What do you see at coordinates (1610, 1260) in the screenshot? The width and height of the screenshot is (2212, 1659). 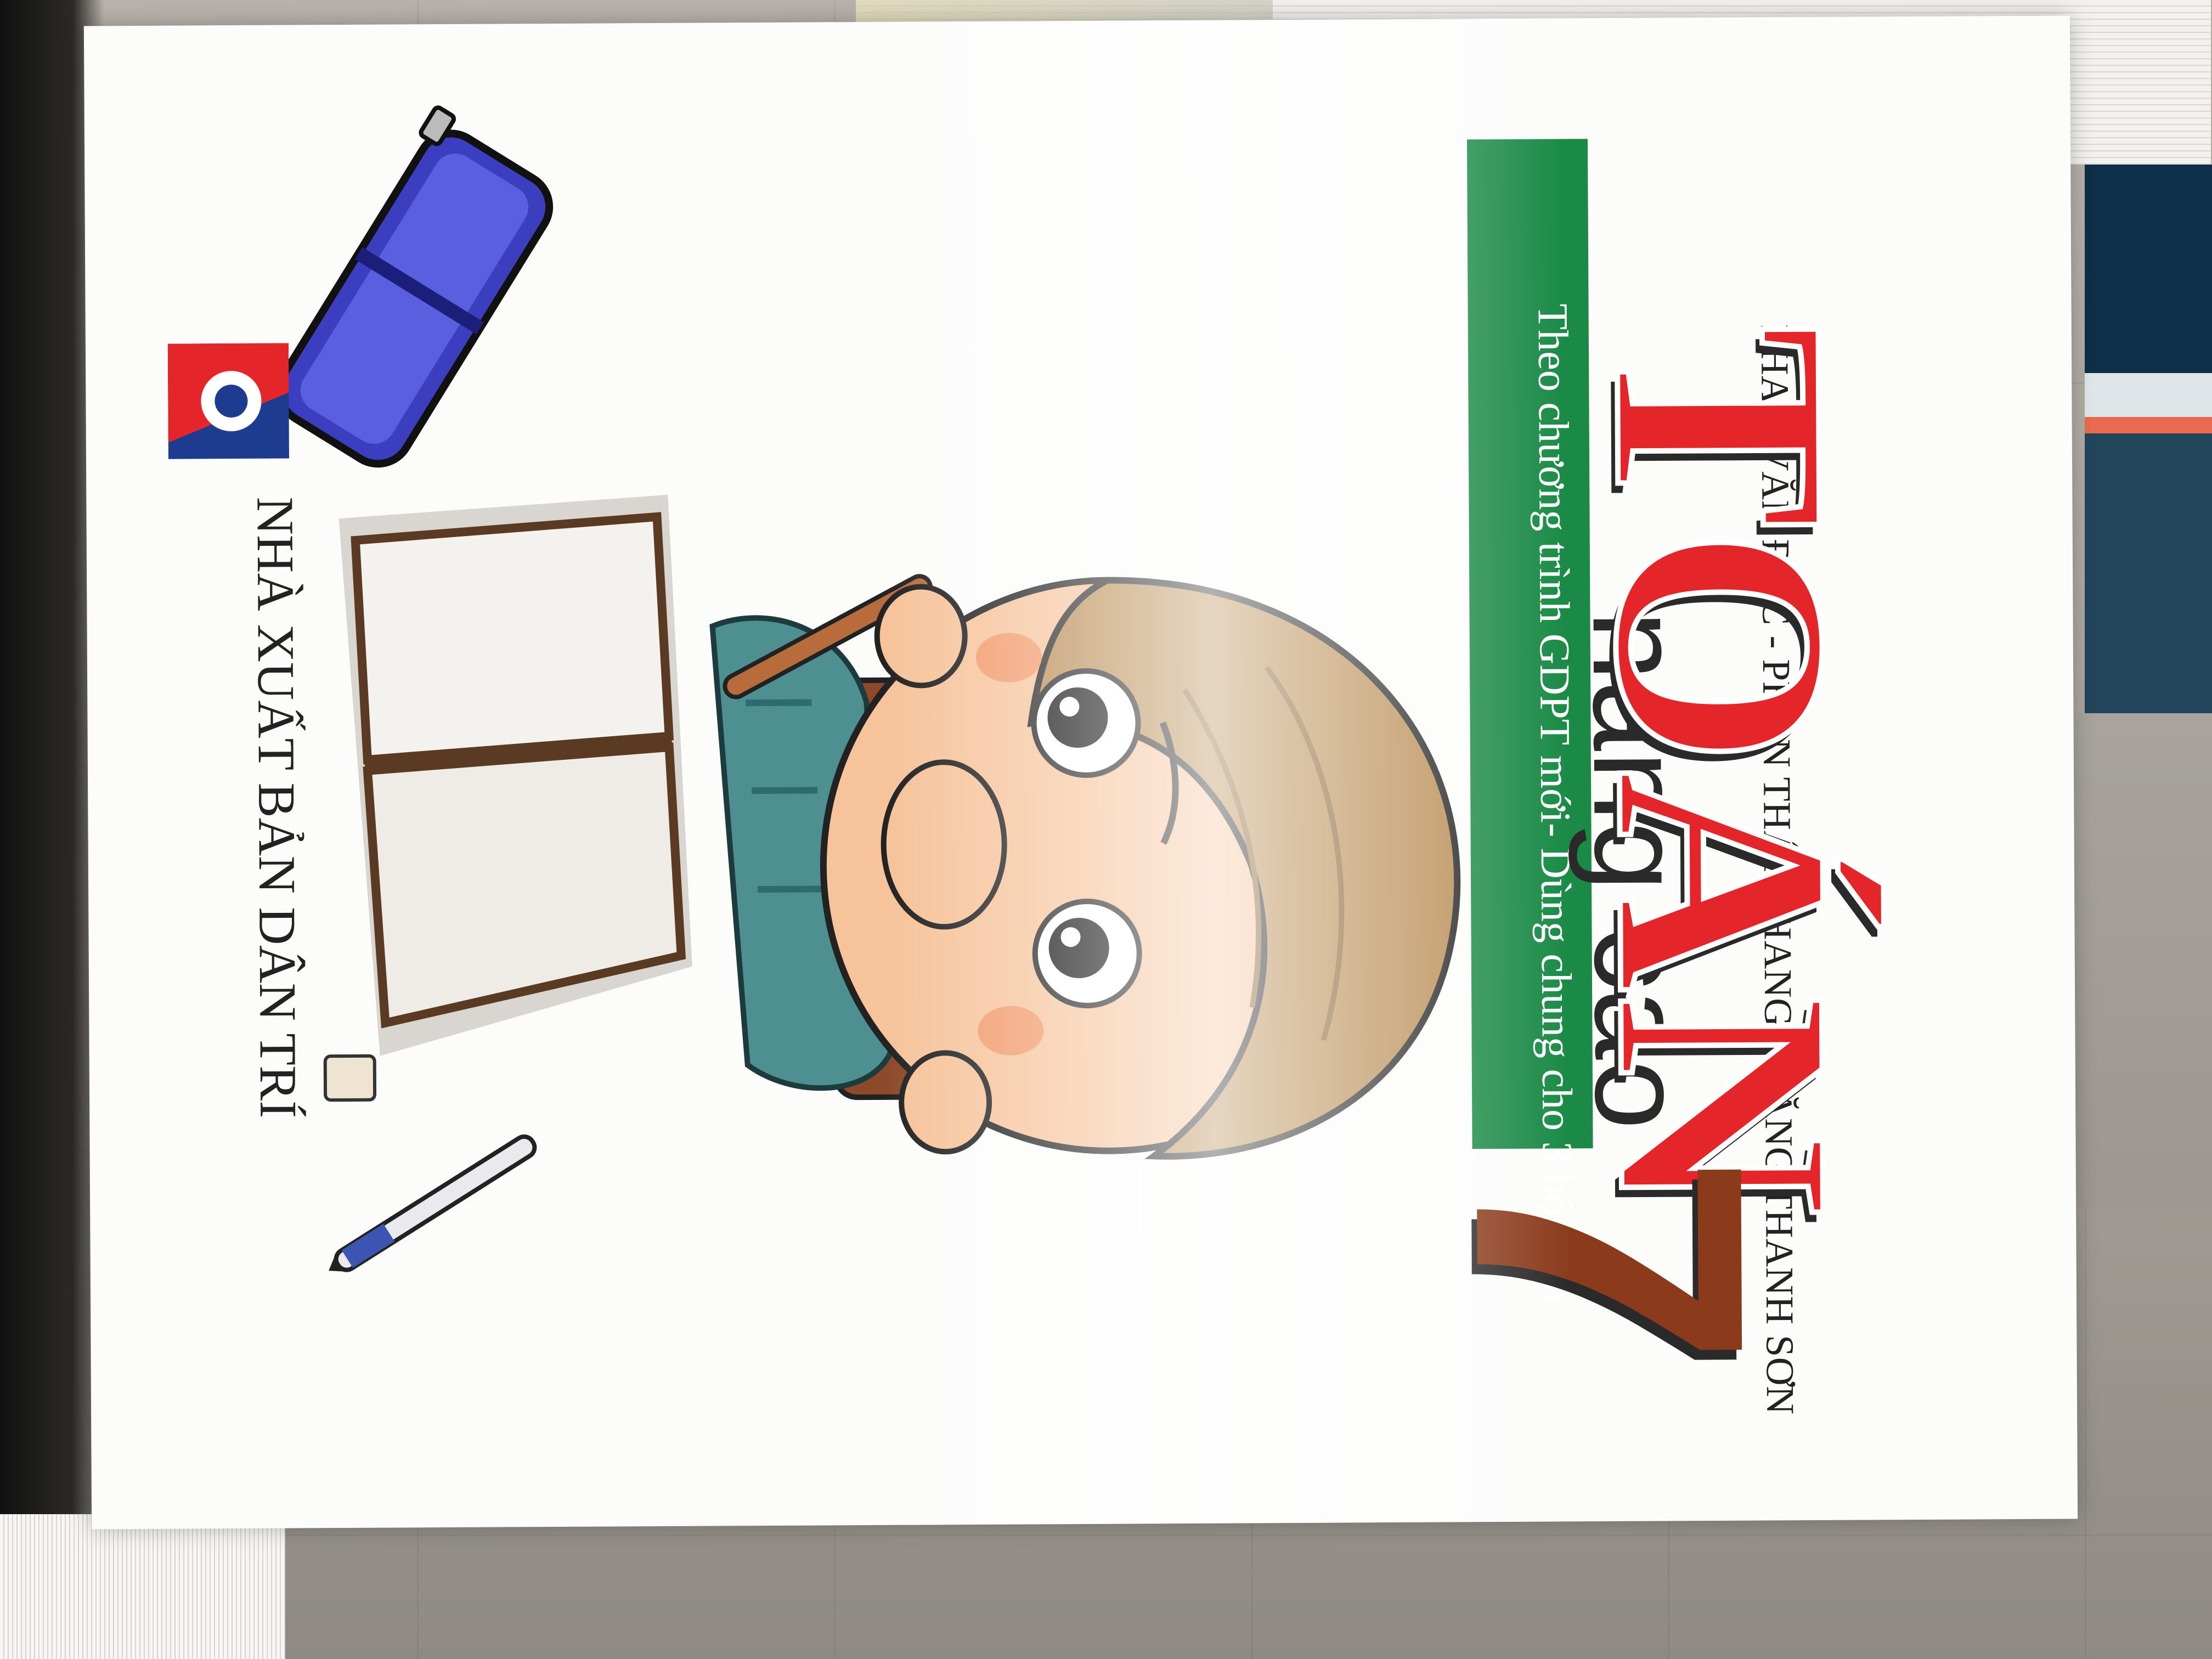 I see `grade-number: 7` at bounding box center [1610, 1260].